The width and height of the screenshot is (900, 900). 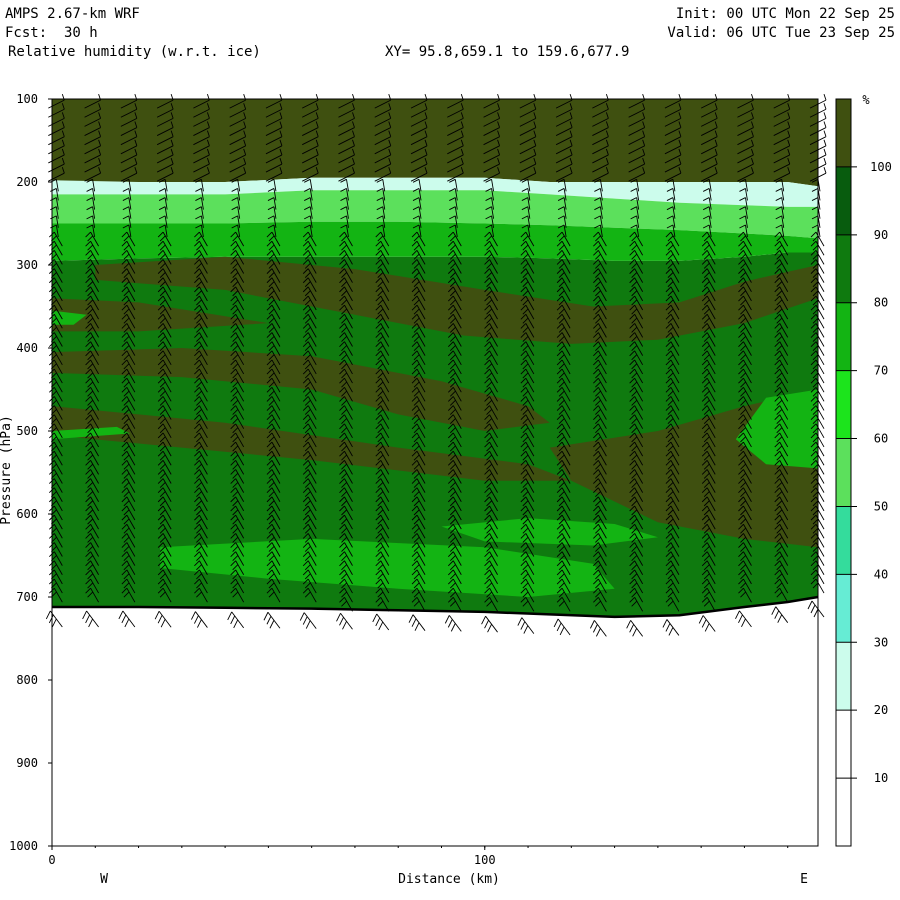 What do you see at coordinates (881, 710) in the screenshot?
I see `colorbar-tick-label: 20` at bounding box center [881, 710].